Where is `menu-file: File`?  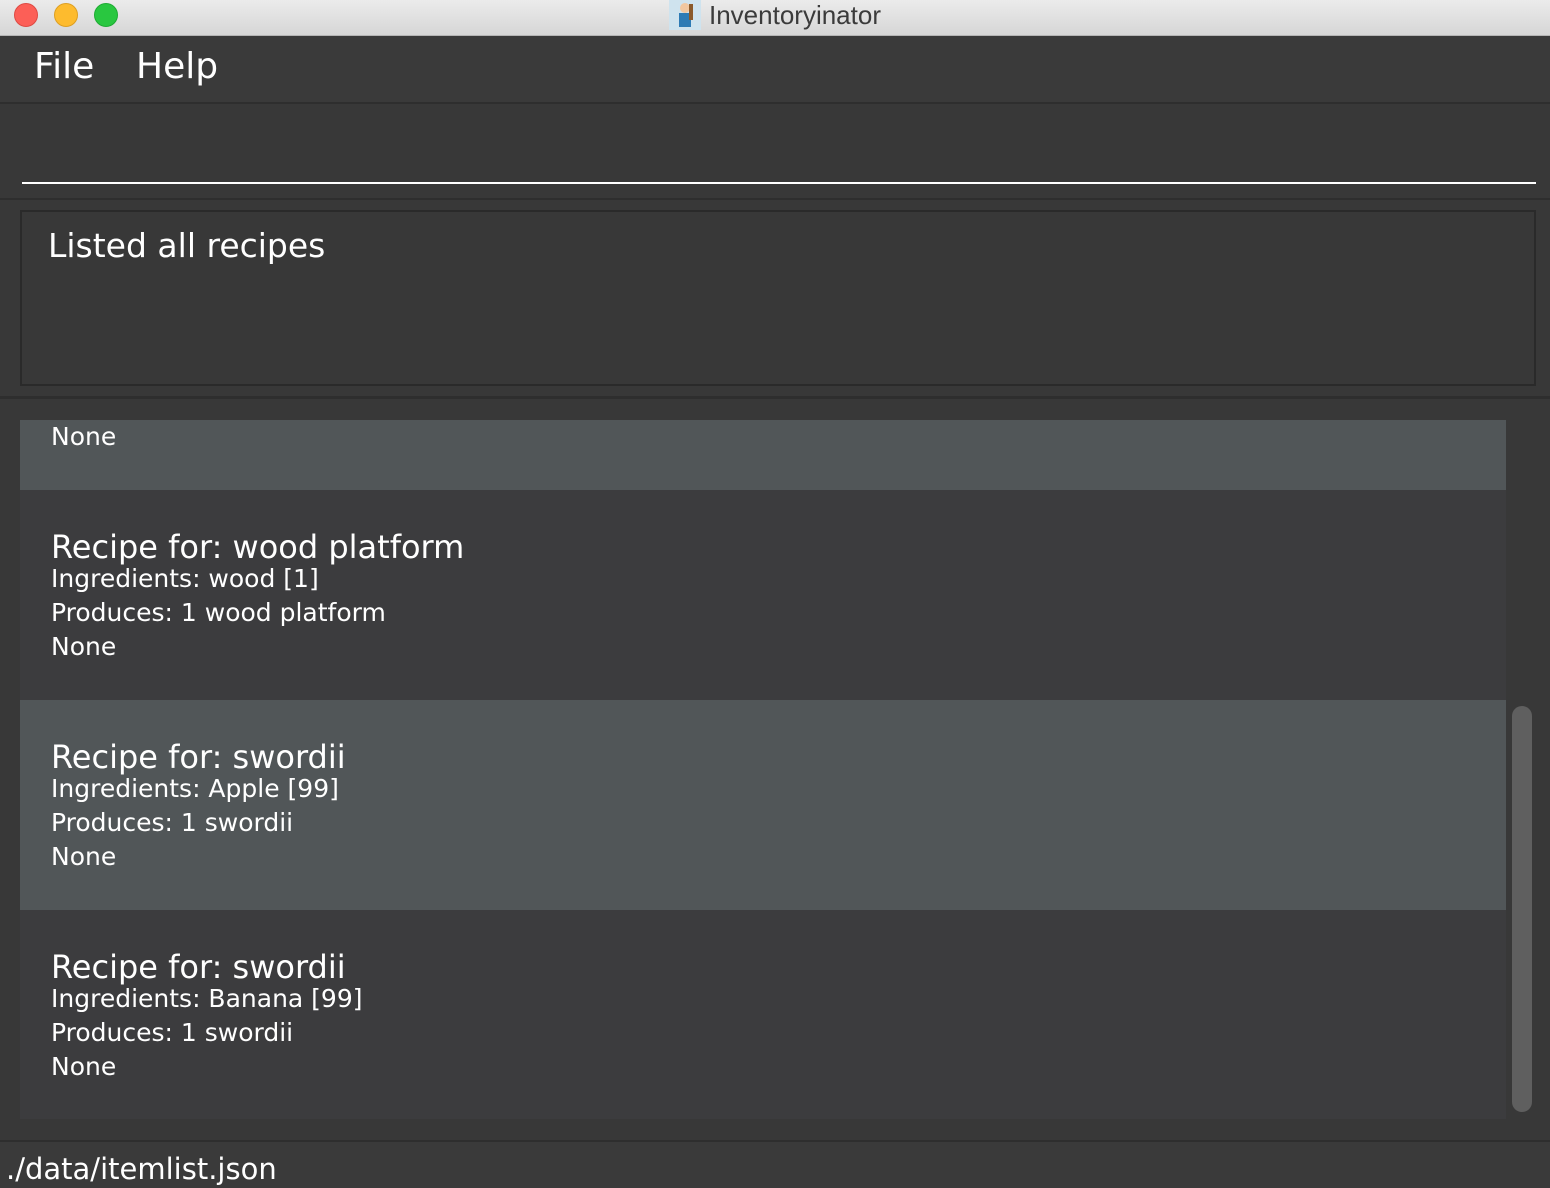 menu-file: File is located at coordinates (64, 66).